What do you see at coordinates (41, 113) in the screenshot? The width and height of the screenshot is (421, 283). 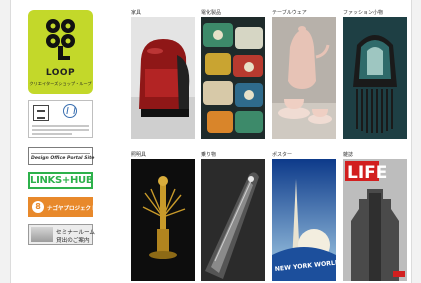 I see `unesco-icon` at bounding box center [41, 113].